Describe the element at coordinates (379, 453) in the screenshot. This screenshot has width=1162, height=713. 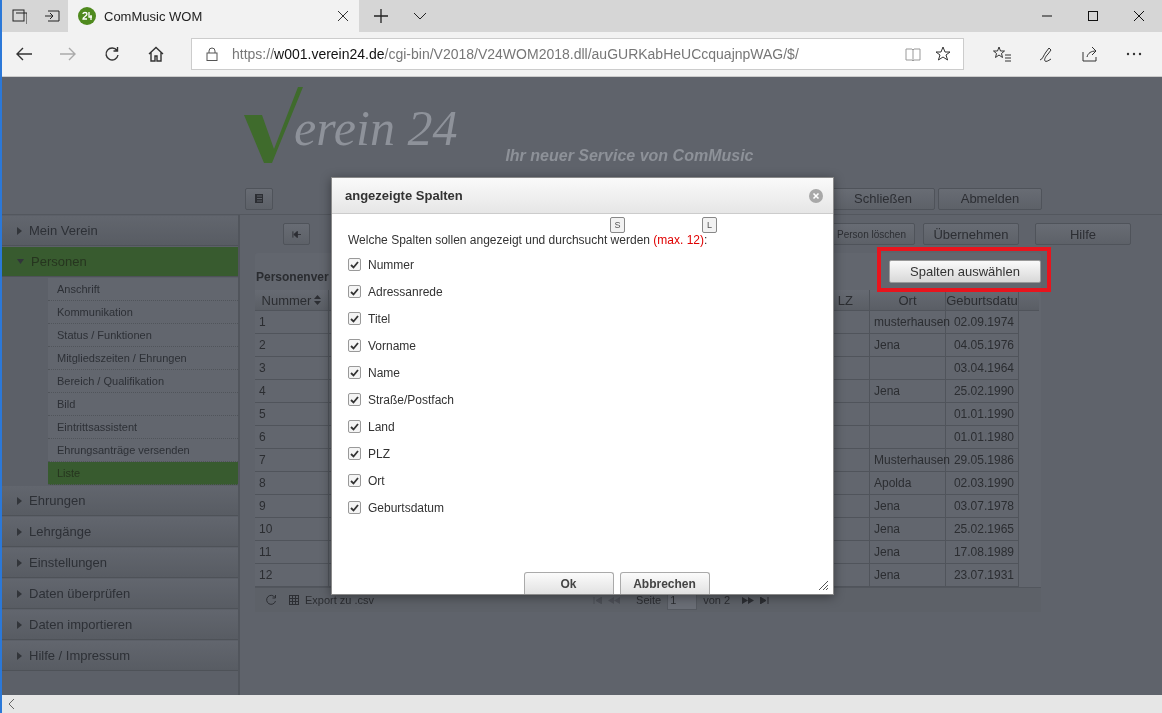
I see `option-label: PLZ` at that location.